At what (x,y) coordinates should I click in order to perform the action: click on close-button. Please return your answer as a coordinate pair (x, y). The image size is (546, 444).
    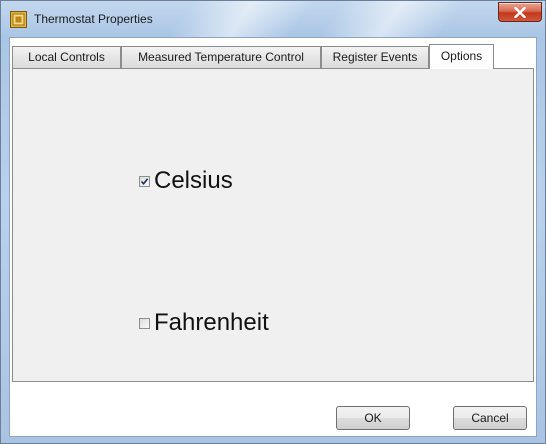
    Looking at the image, I should click on (520, 12).